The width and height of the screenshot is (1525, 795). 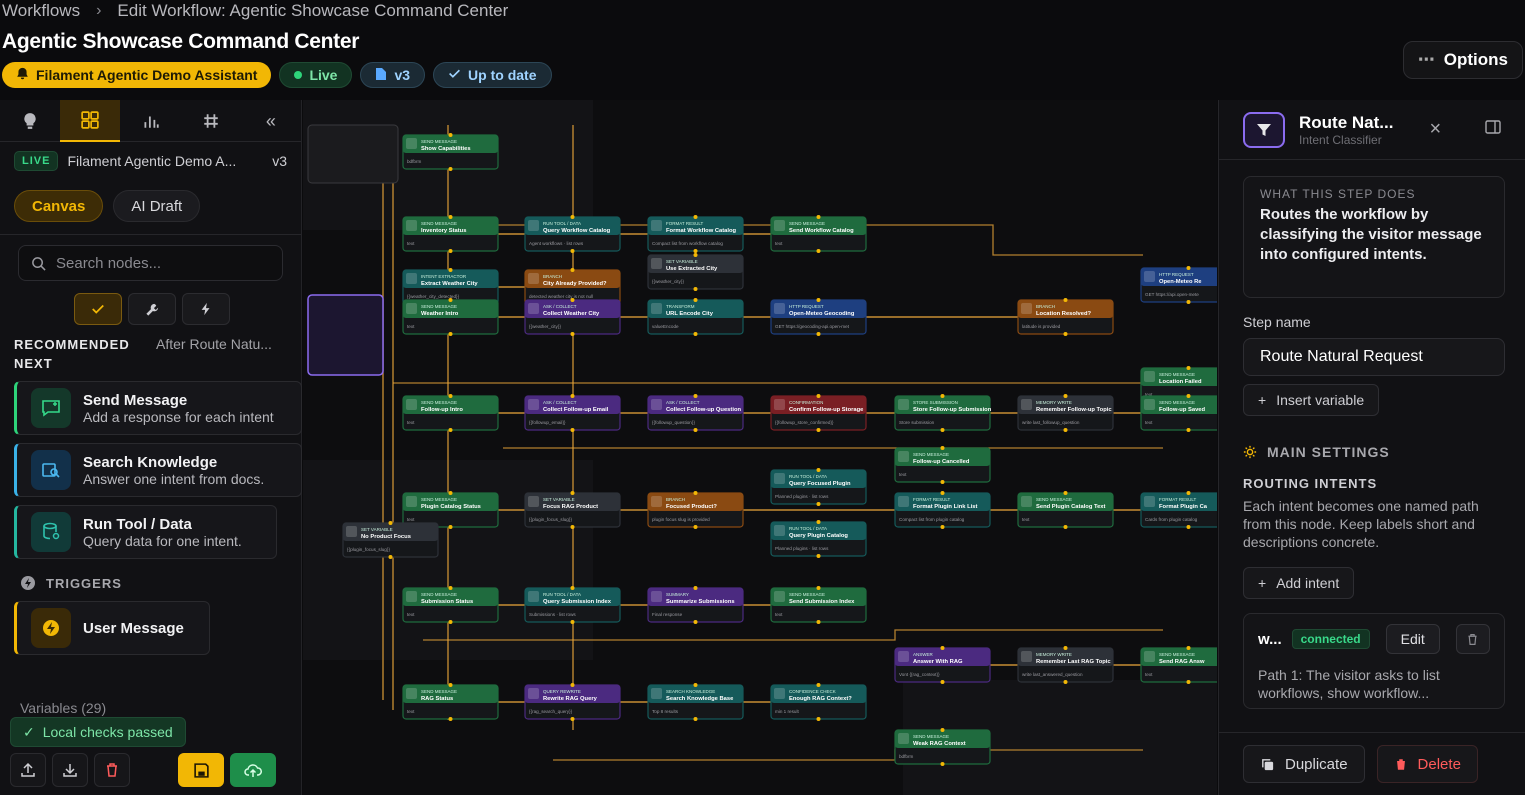 I want to click on save-button, so click(x=201, y=770).